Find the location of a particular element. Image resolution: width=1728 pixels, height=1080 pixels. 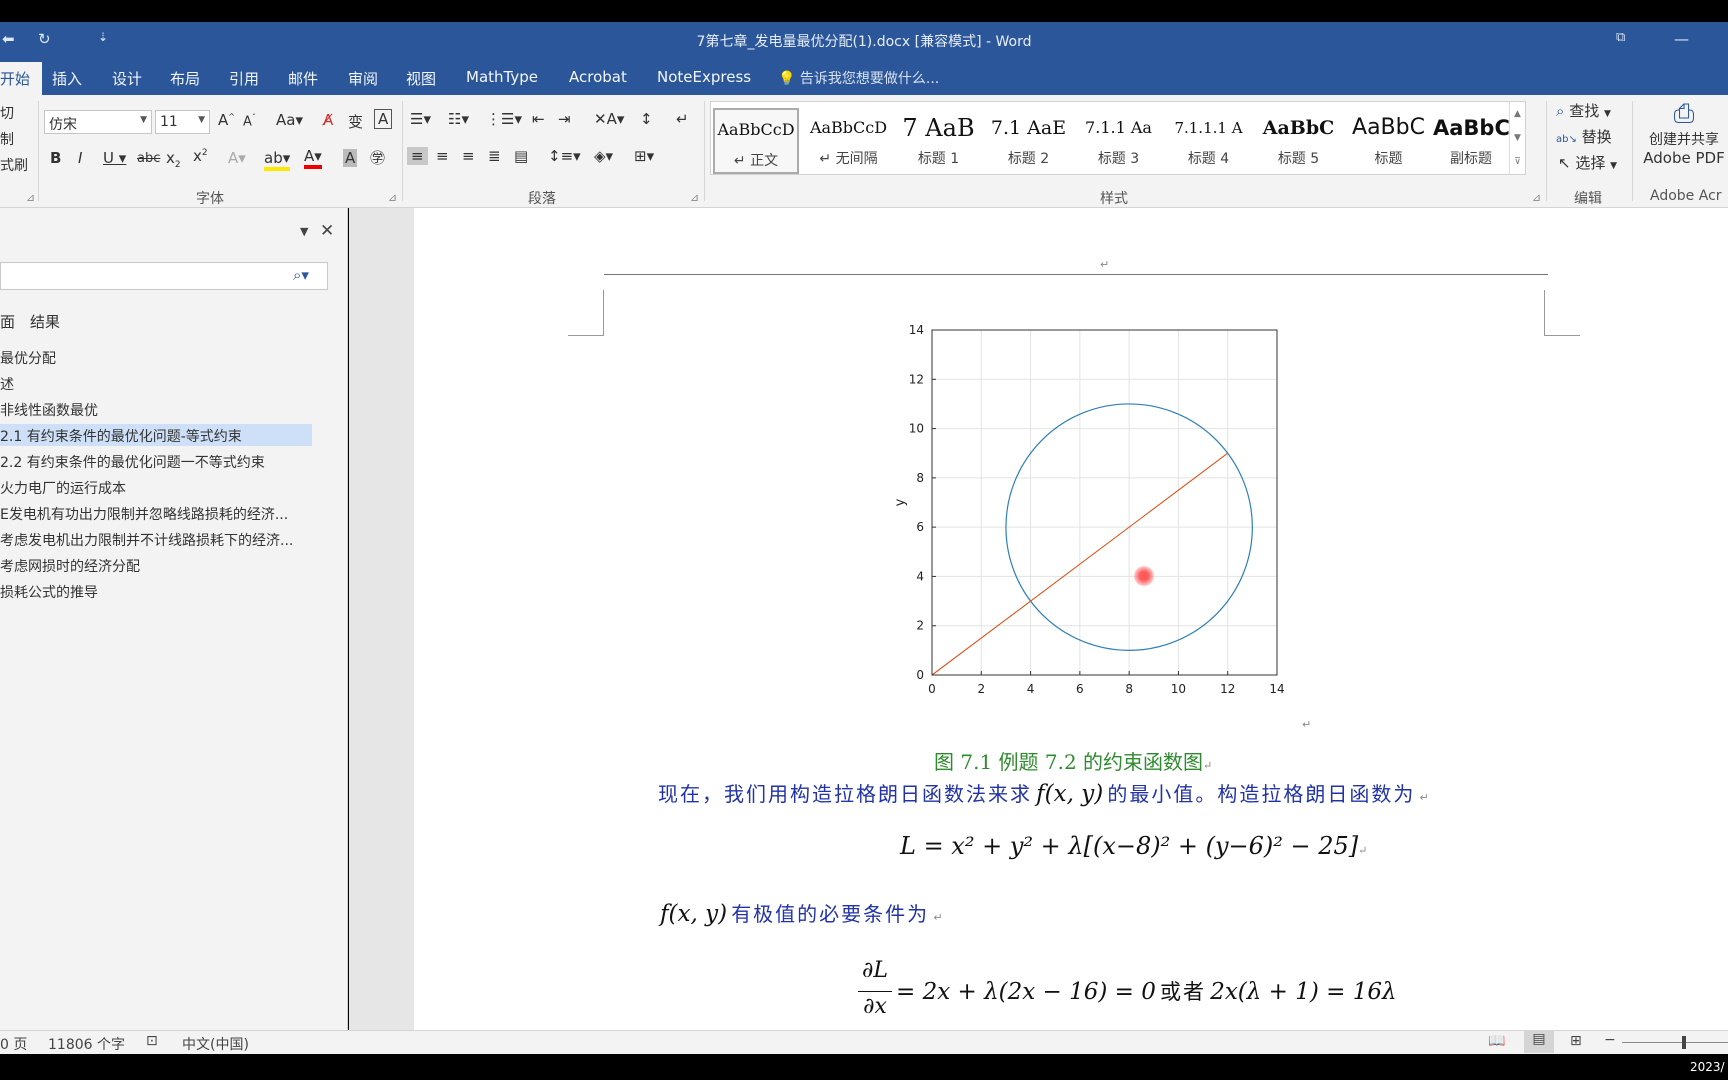

align-center-icon: ≡ is located at coordinates (442, 156).